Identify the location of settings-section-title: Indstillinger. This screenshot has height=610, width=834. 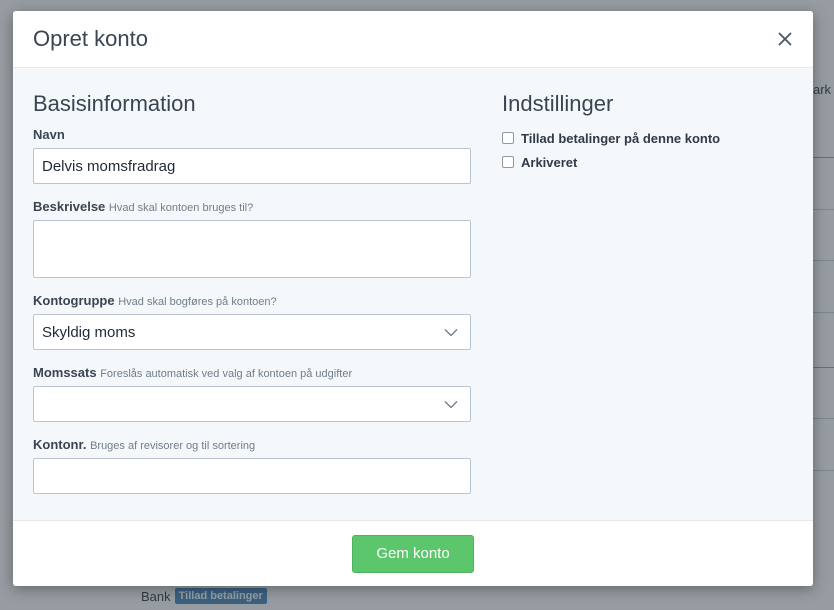
(558, 103).